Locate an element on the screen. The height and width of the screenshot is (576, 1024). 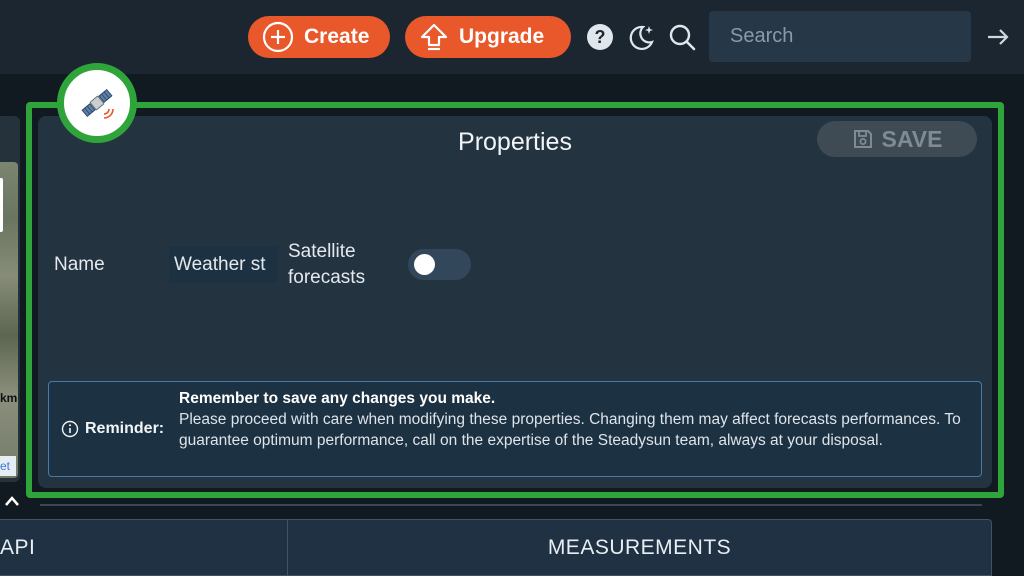
map-zoom-control is located at coordinates (1, 205).